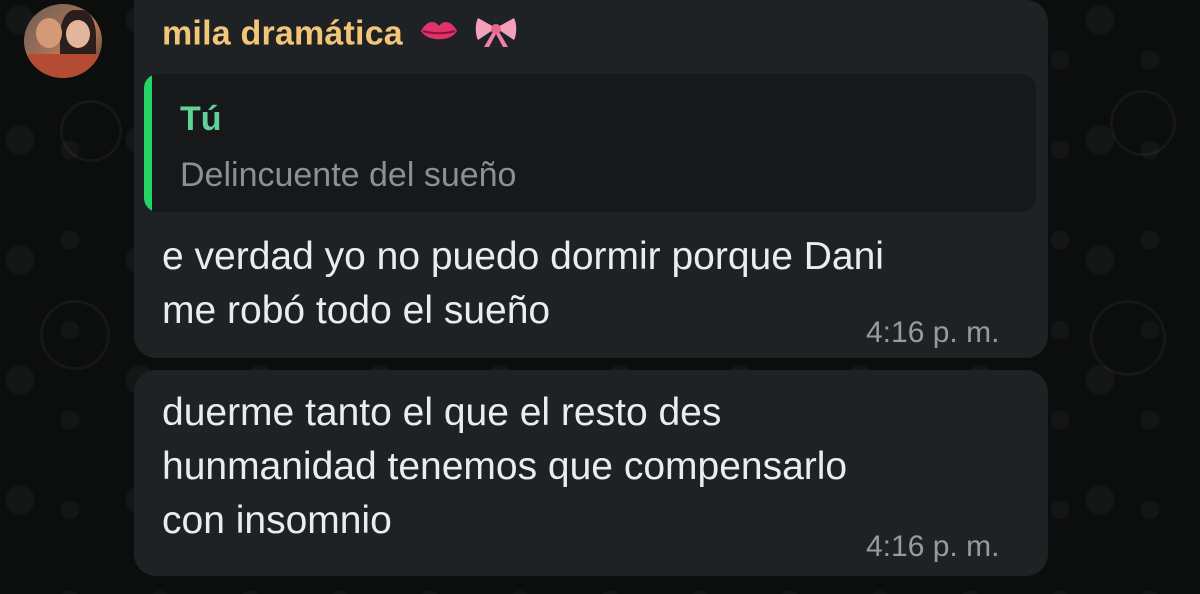 The image size is (1200, 594). What do you see at coordinates (201, 119) in the screenshot?
I see `reply-author: Tú` at bounding box center [201, 119].